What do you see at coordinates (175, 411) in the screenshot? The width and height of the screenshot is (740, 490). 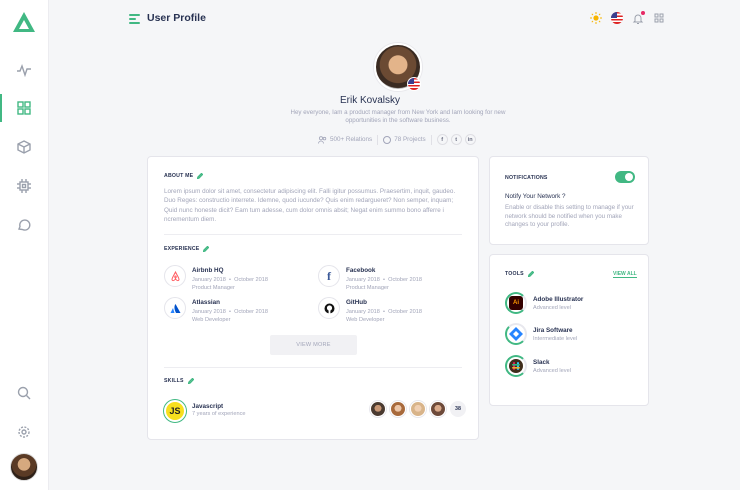 I see `javascript-icon: JS` at bounding box center [175, 411].